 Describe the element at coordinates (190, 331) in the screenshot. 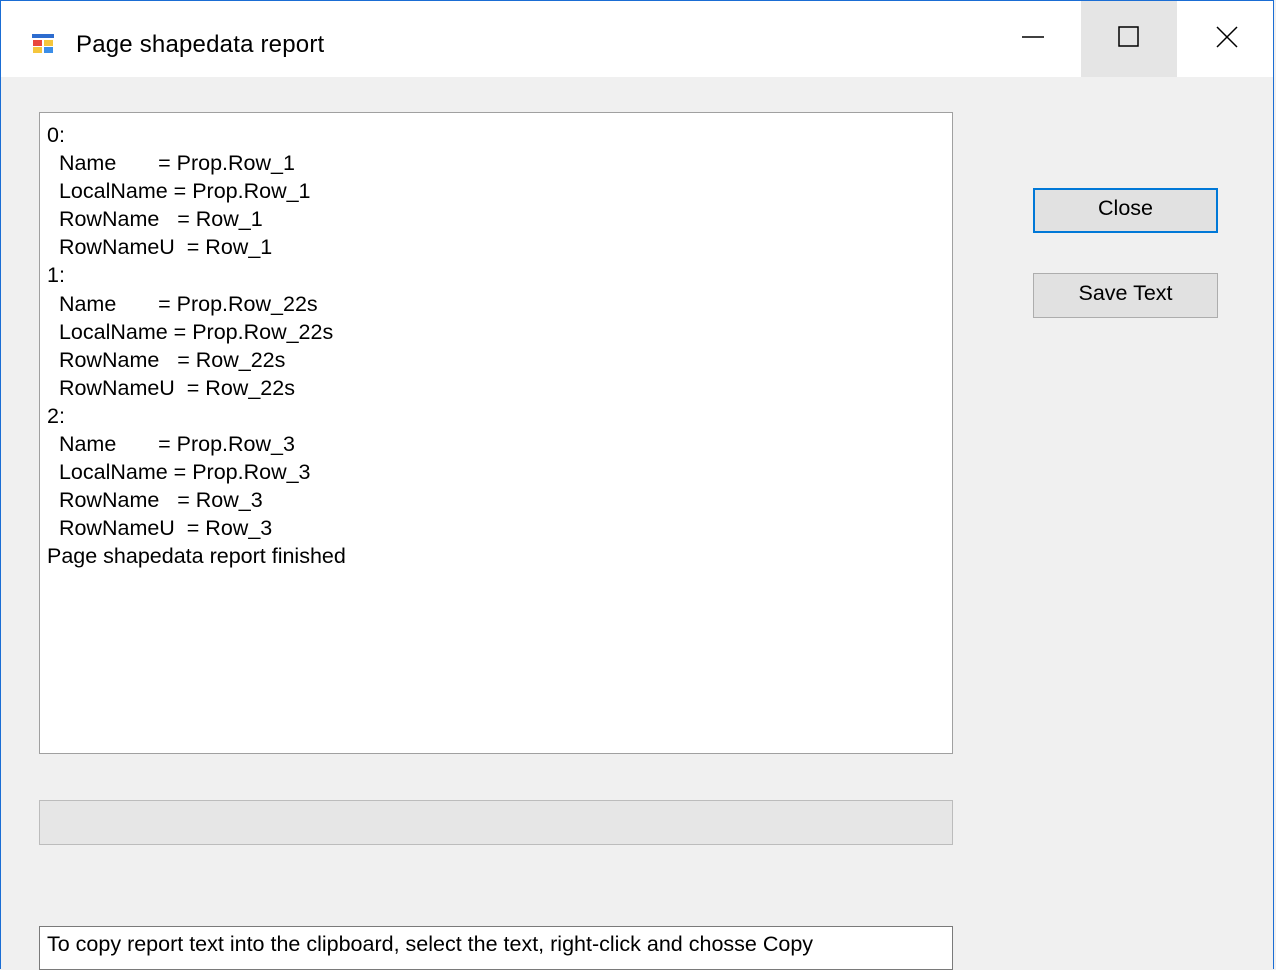

I see `report-line: LocalName = Prop.Row_22s` at that location.